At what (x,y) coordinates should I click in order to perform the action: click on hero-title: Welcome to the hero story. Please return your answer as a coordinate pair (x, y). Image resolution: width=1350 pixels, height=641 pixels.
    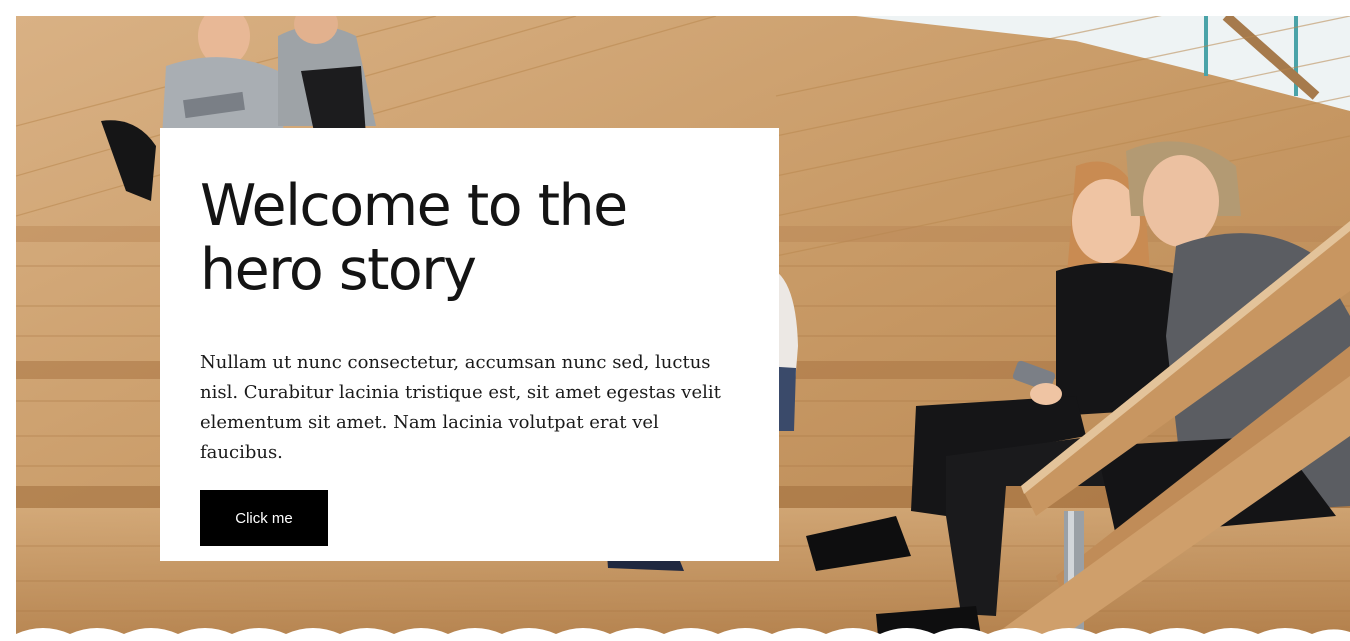
    Looking at the image, I should click on (414, 238).